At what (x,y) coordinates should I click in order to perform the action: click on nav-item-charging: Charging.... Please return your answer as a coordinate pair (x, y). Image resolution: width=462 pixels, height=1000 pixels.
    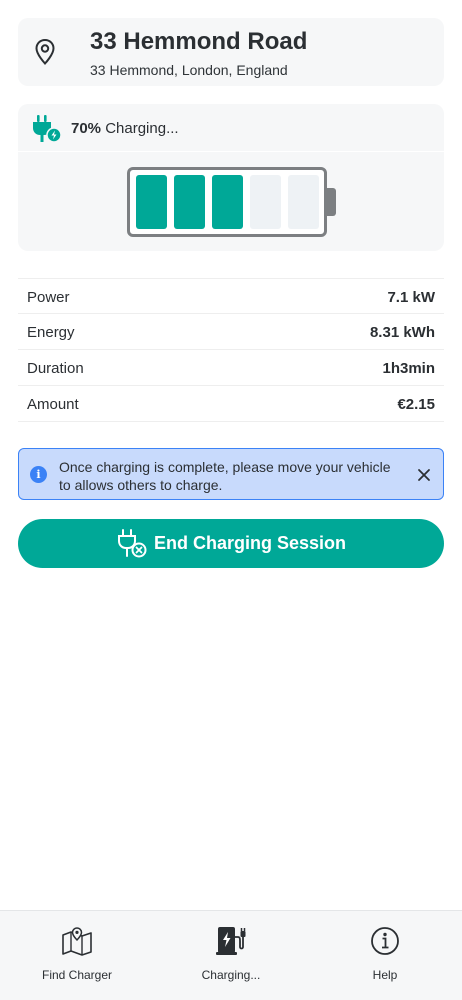
    Looking at the image, I should click on (231, 955).